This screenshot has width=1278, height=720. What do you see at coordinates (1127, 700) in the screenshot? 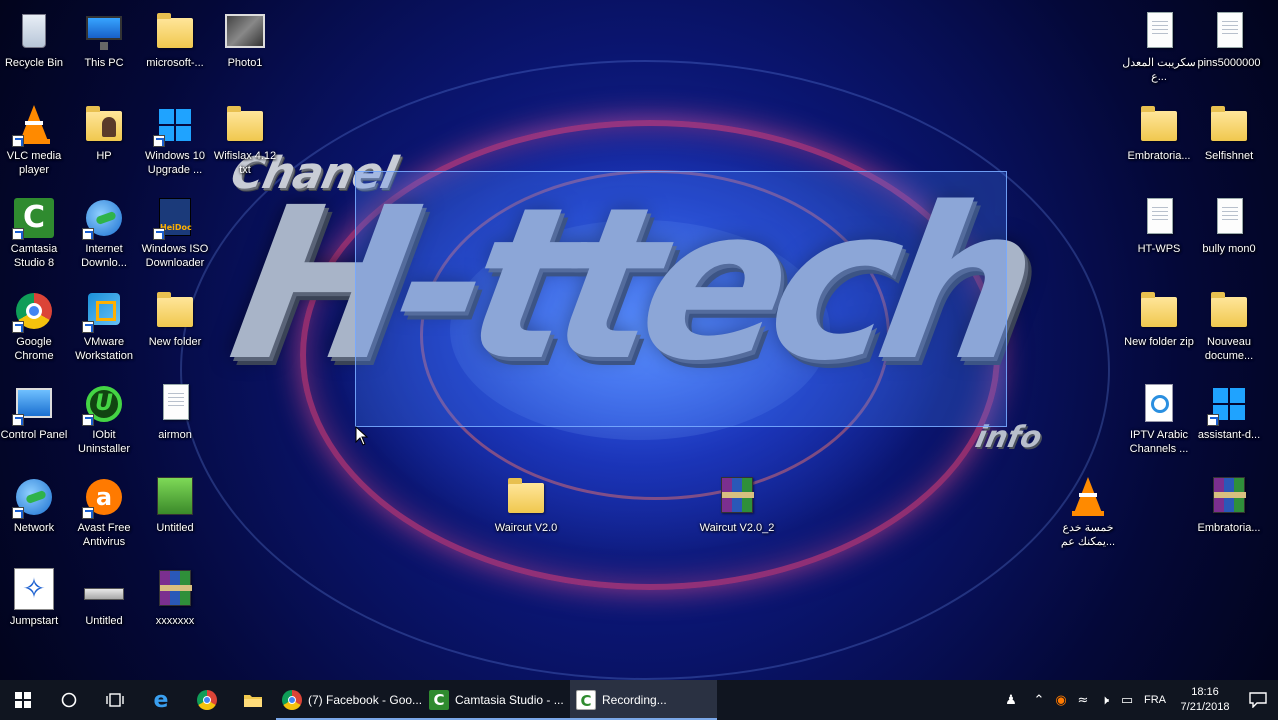
I see `battery-icon: ▭` at bounding box center [1127, 700].